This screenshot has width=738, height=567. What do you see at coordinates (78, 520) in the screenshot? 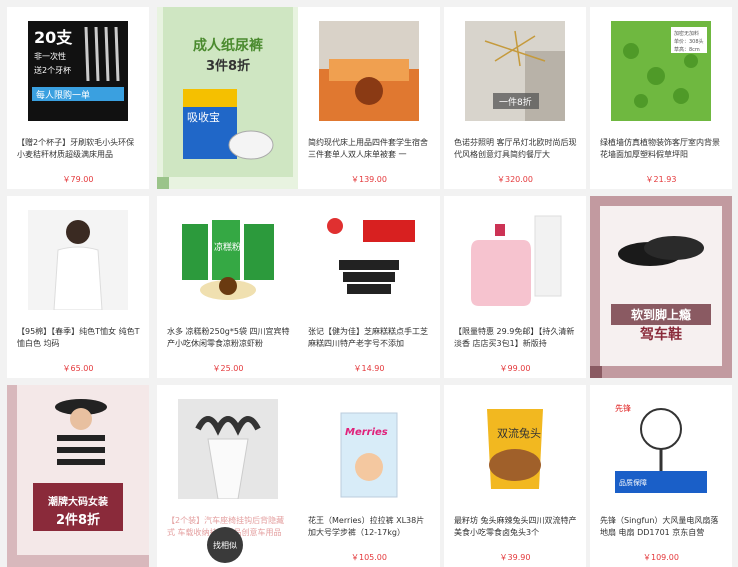
I see `promo-subtitle: 2件8折` at bounding box center [78, 520].